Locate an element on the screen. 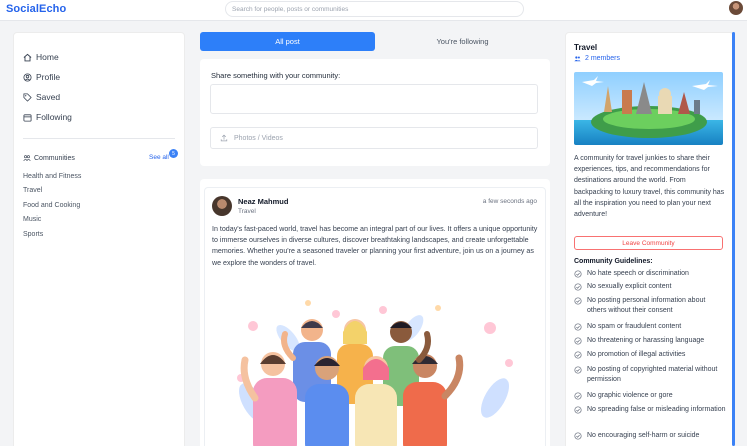 The height and width of the screenshot is (446, 747). guideline-text: No graphic violence or gore is located at coordinates (630, 395).